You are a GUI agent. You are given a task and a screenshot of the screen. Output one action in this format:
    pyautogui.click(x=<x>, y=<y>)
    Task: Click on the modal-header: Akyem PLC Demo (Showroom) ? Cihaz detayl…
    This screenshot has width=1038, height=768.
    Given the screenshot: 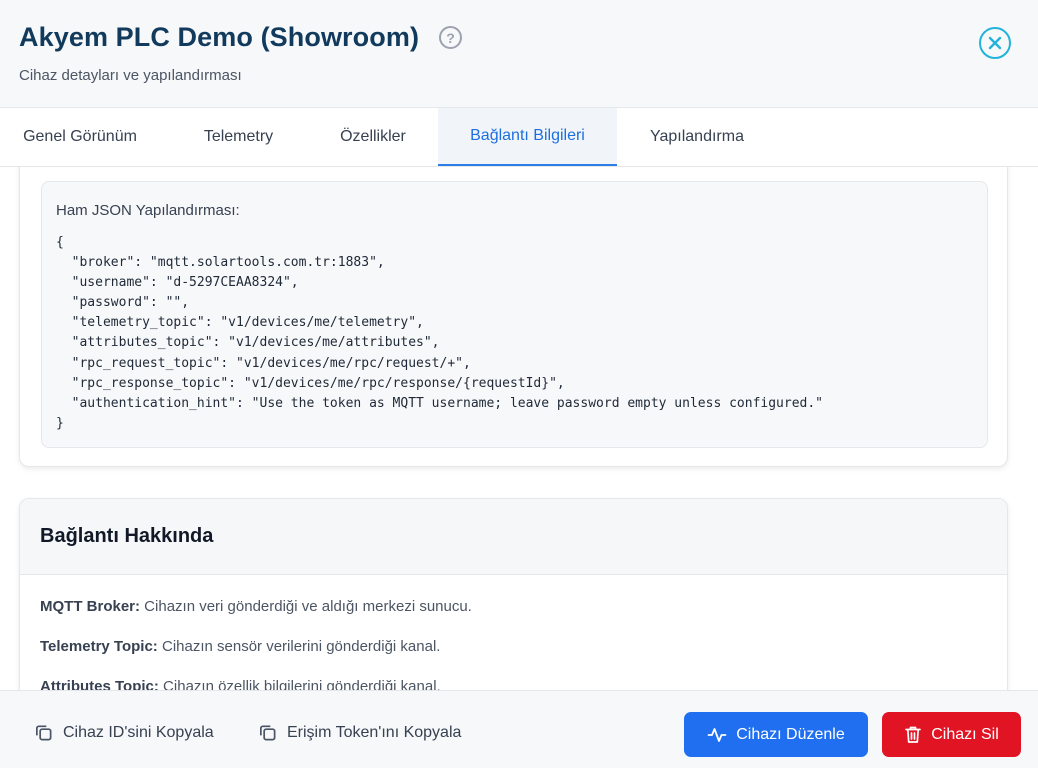 What is the action you would take?
    pyautogui.click(x=519, y=54)
    